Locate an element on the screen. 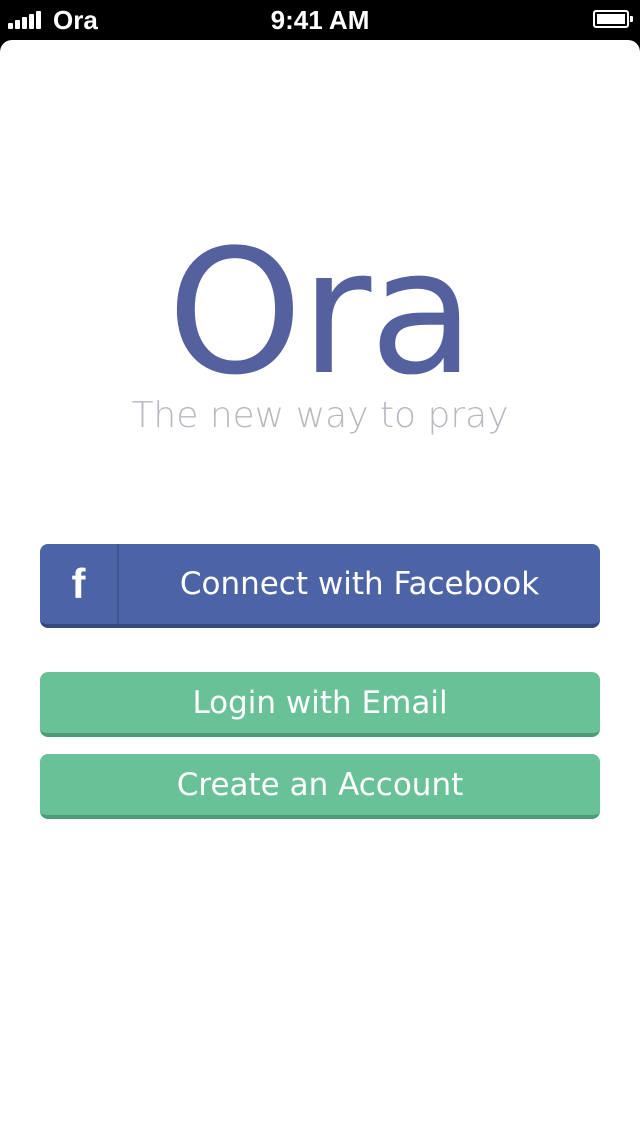  status-bar: Ora 9:41 AM is located at coordinates (320, 20).